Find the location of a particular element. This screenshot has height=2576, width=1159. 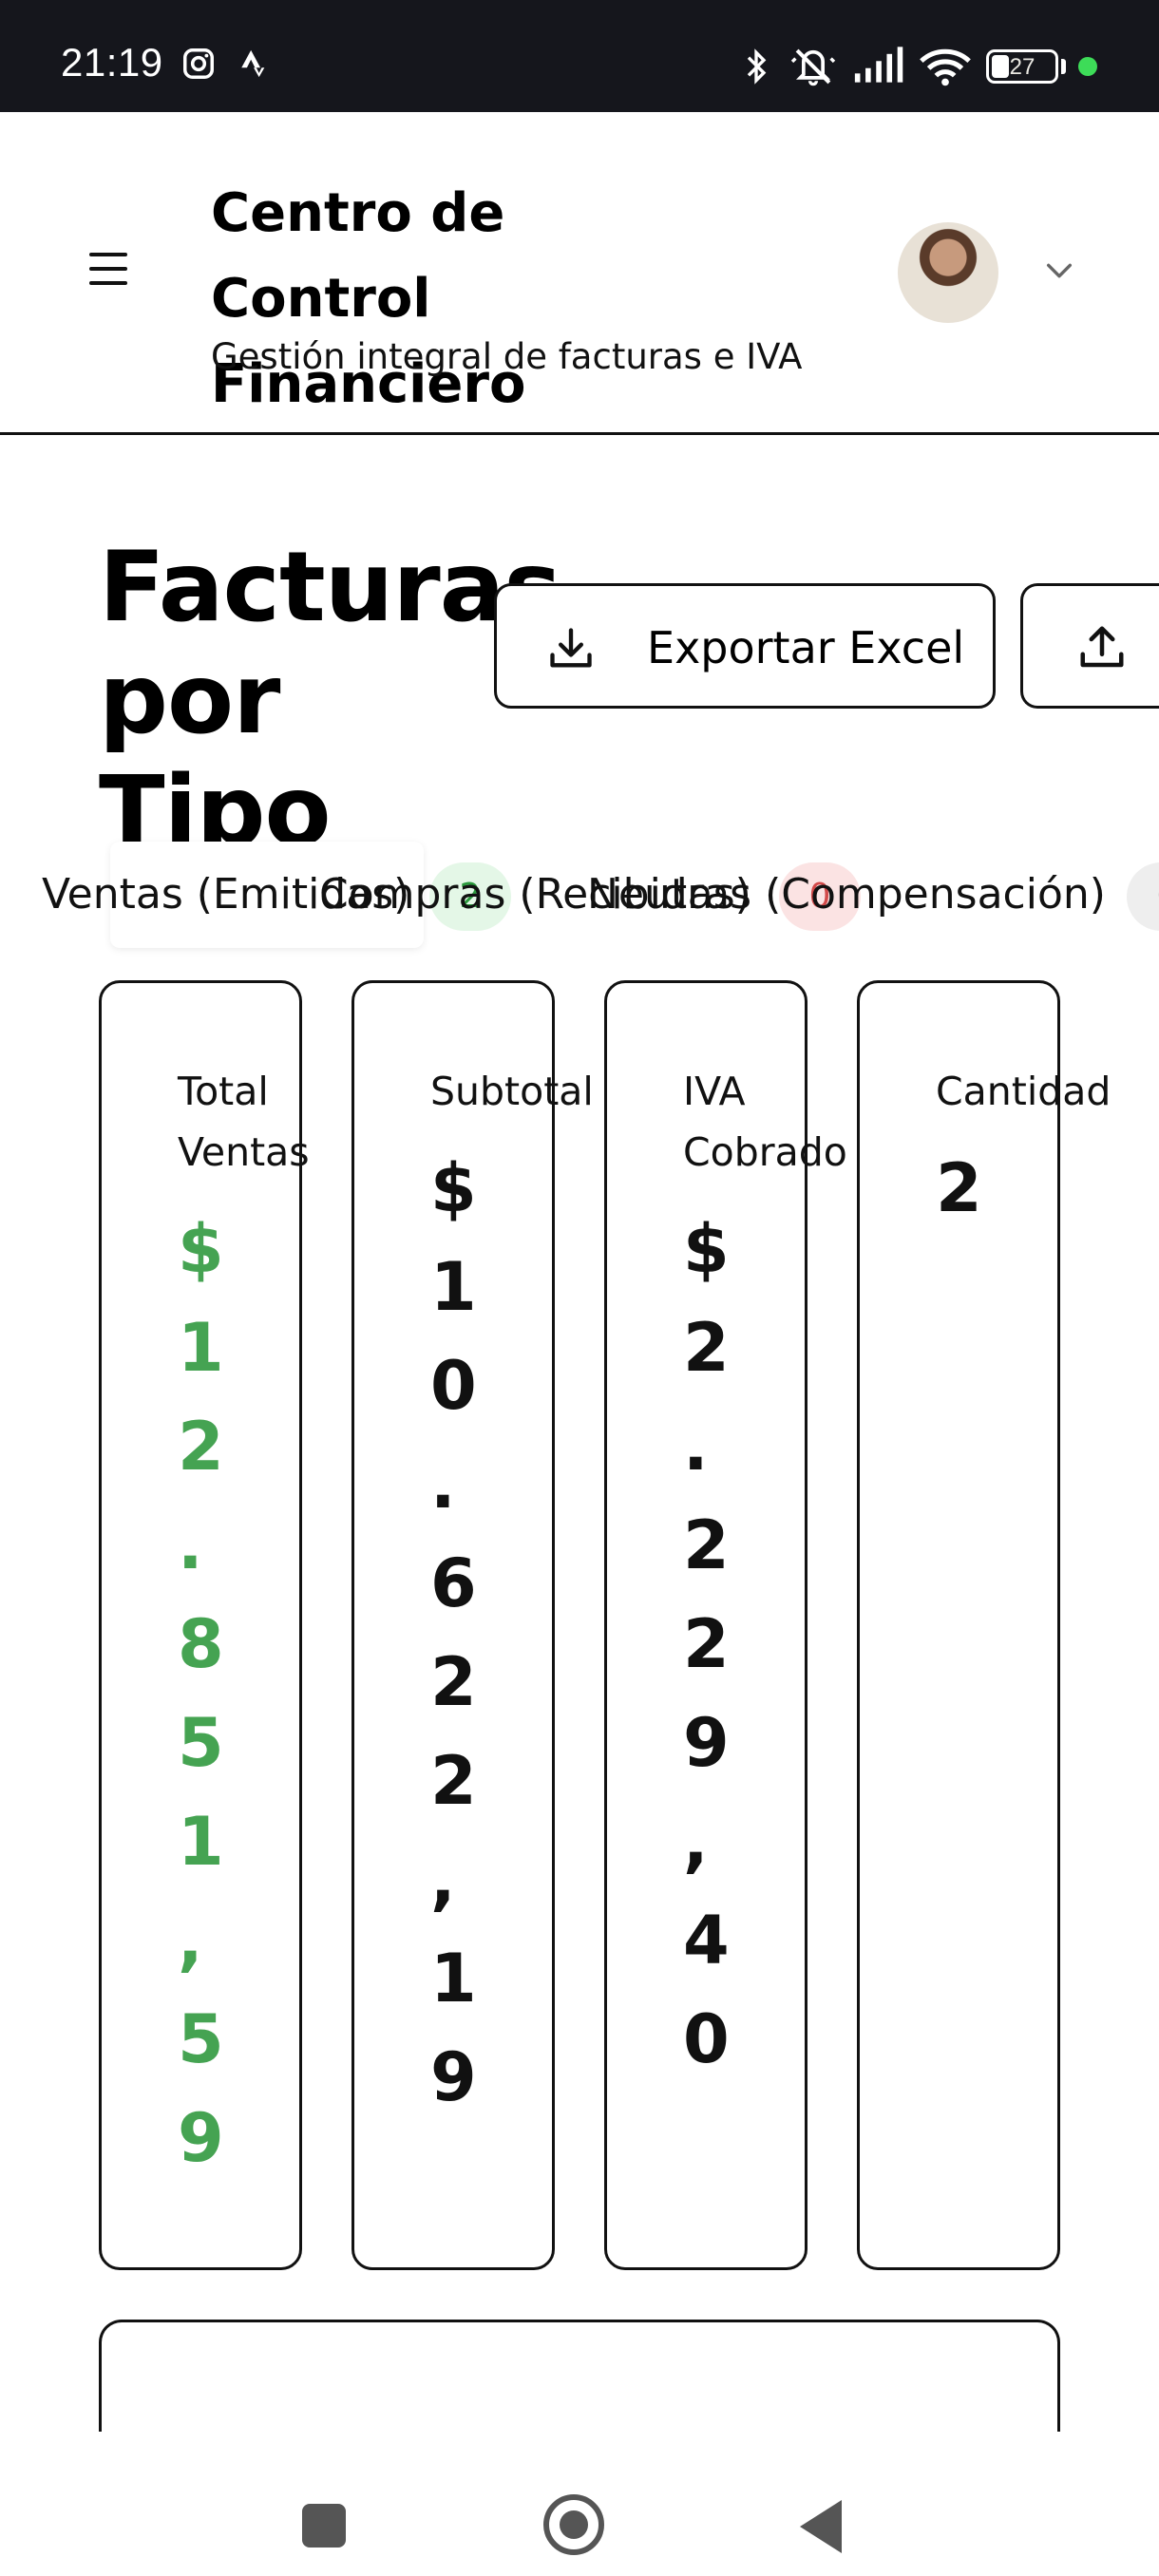

export-excel-button: Exportar Excel is located at coordinates (745, 646).